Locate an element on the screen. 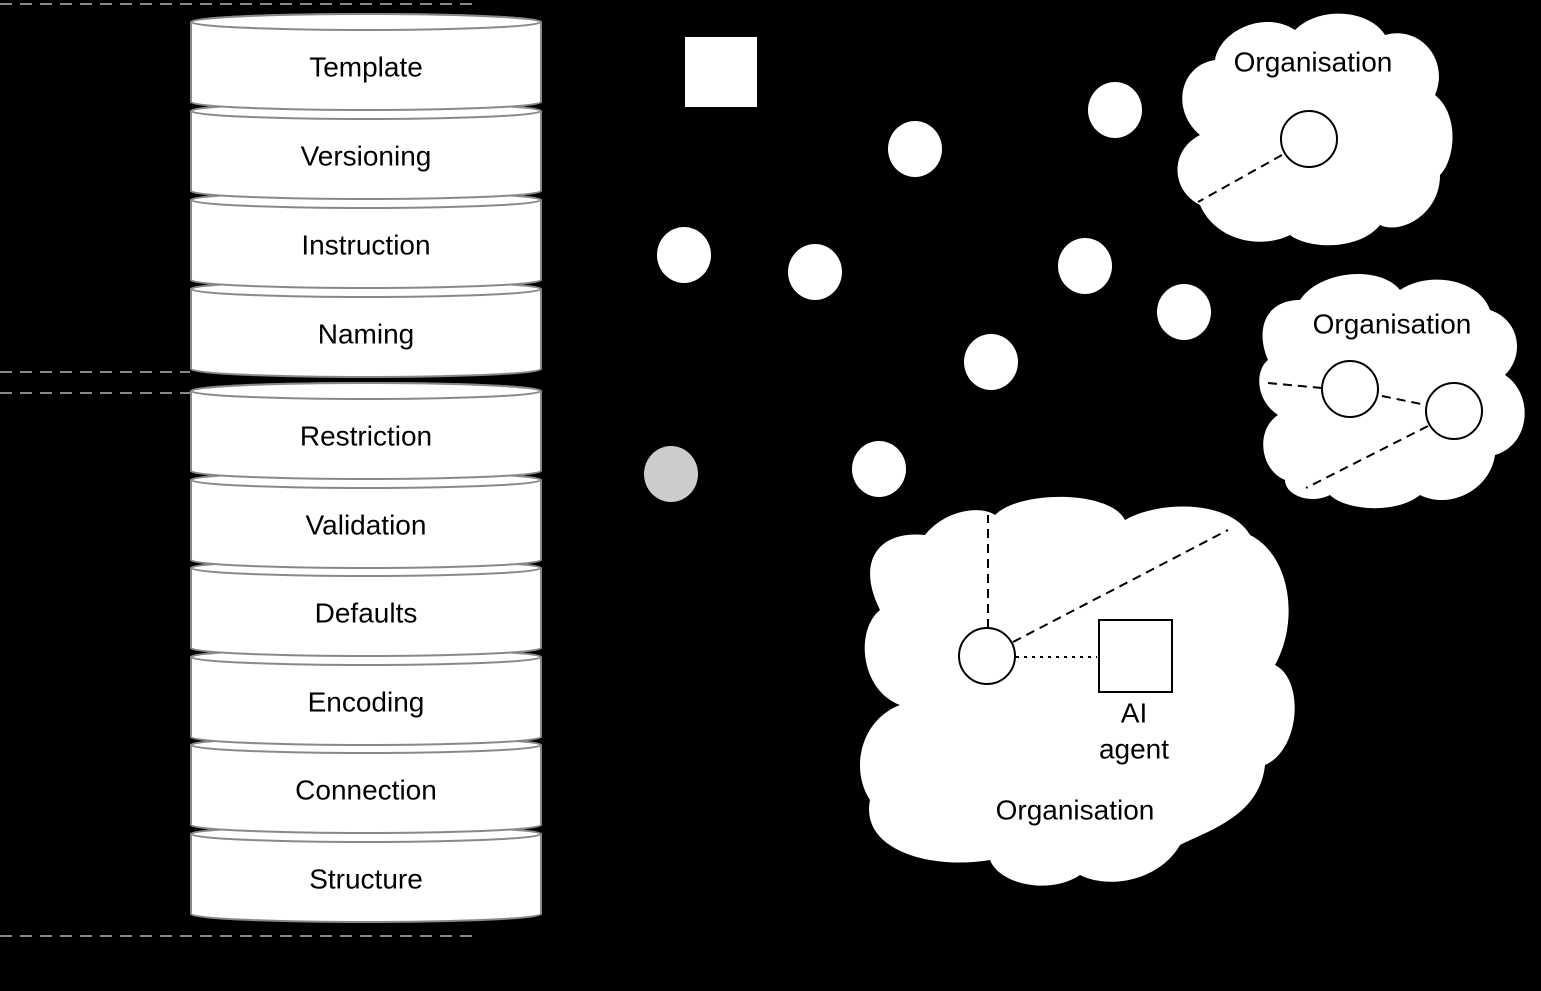 The height and width of the screenshot is (991, 1541). layer-naming: Naming is located at coordinates (366, 329).